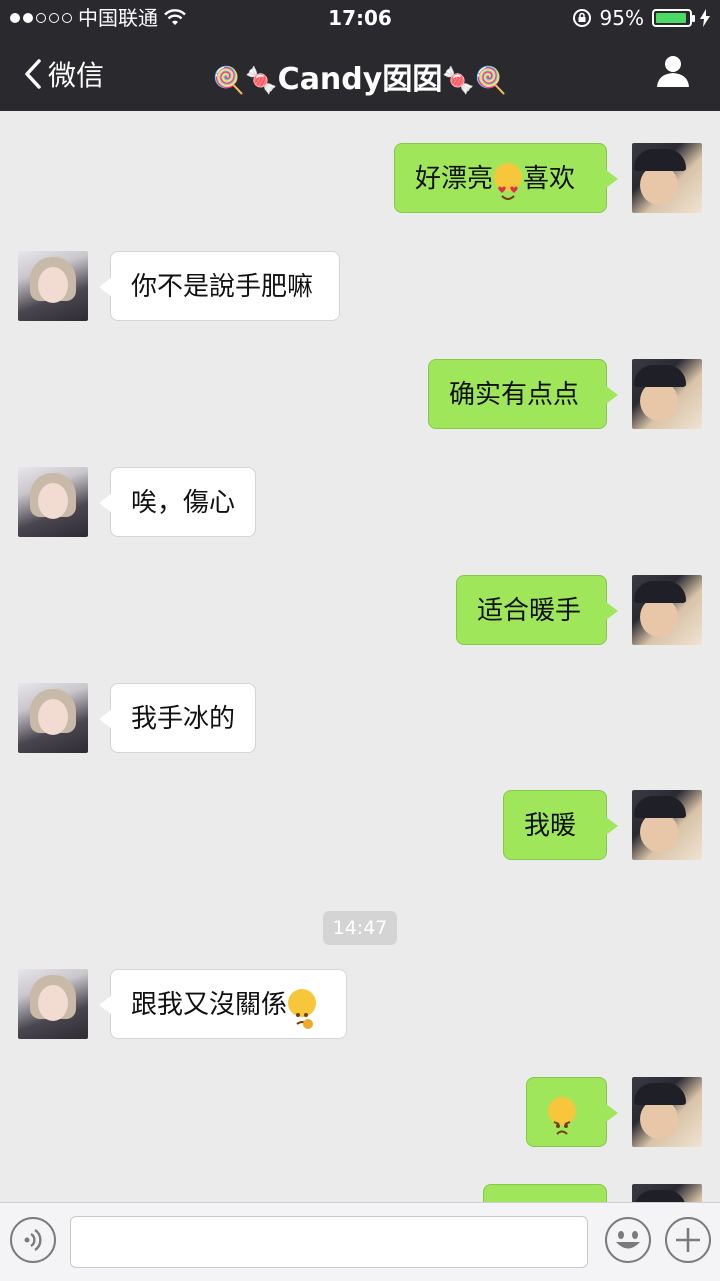 Image resolution: width=720 pixels, height=1281 pixels. What do you see at coordinates (514, 395) in the screenshot?
I see `message-text: 确实有点点` at bounding box center [514, 395].